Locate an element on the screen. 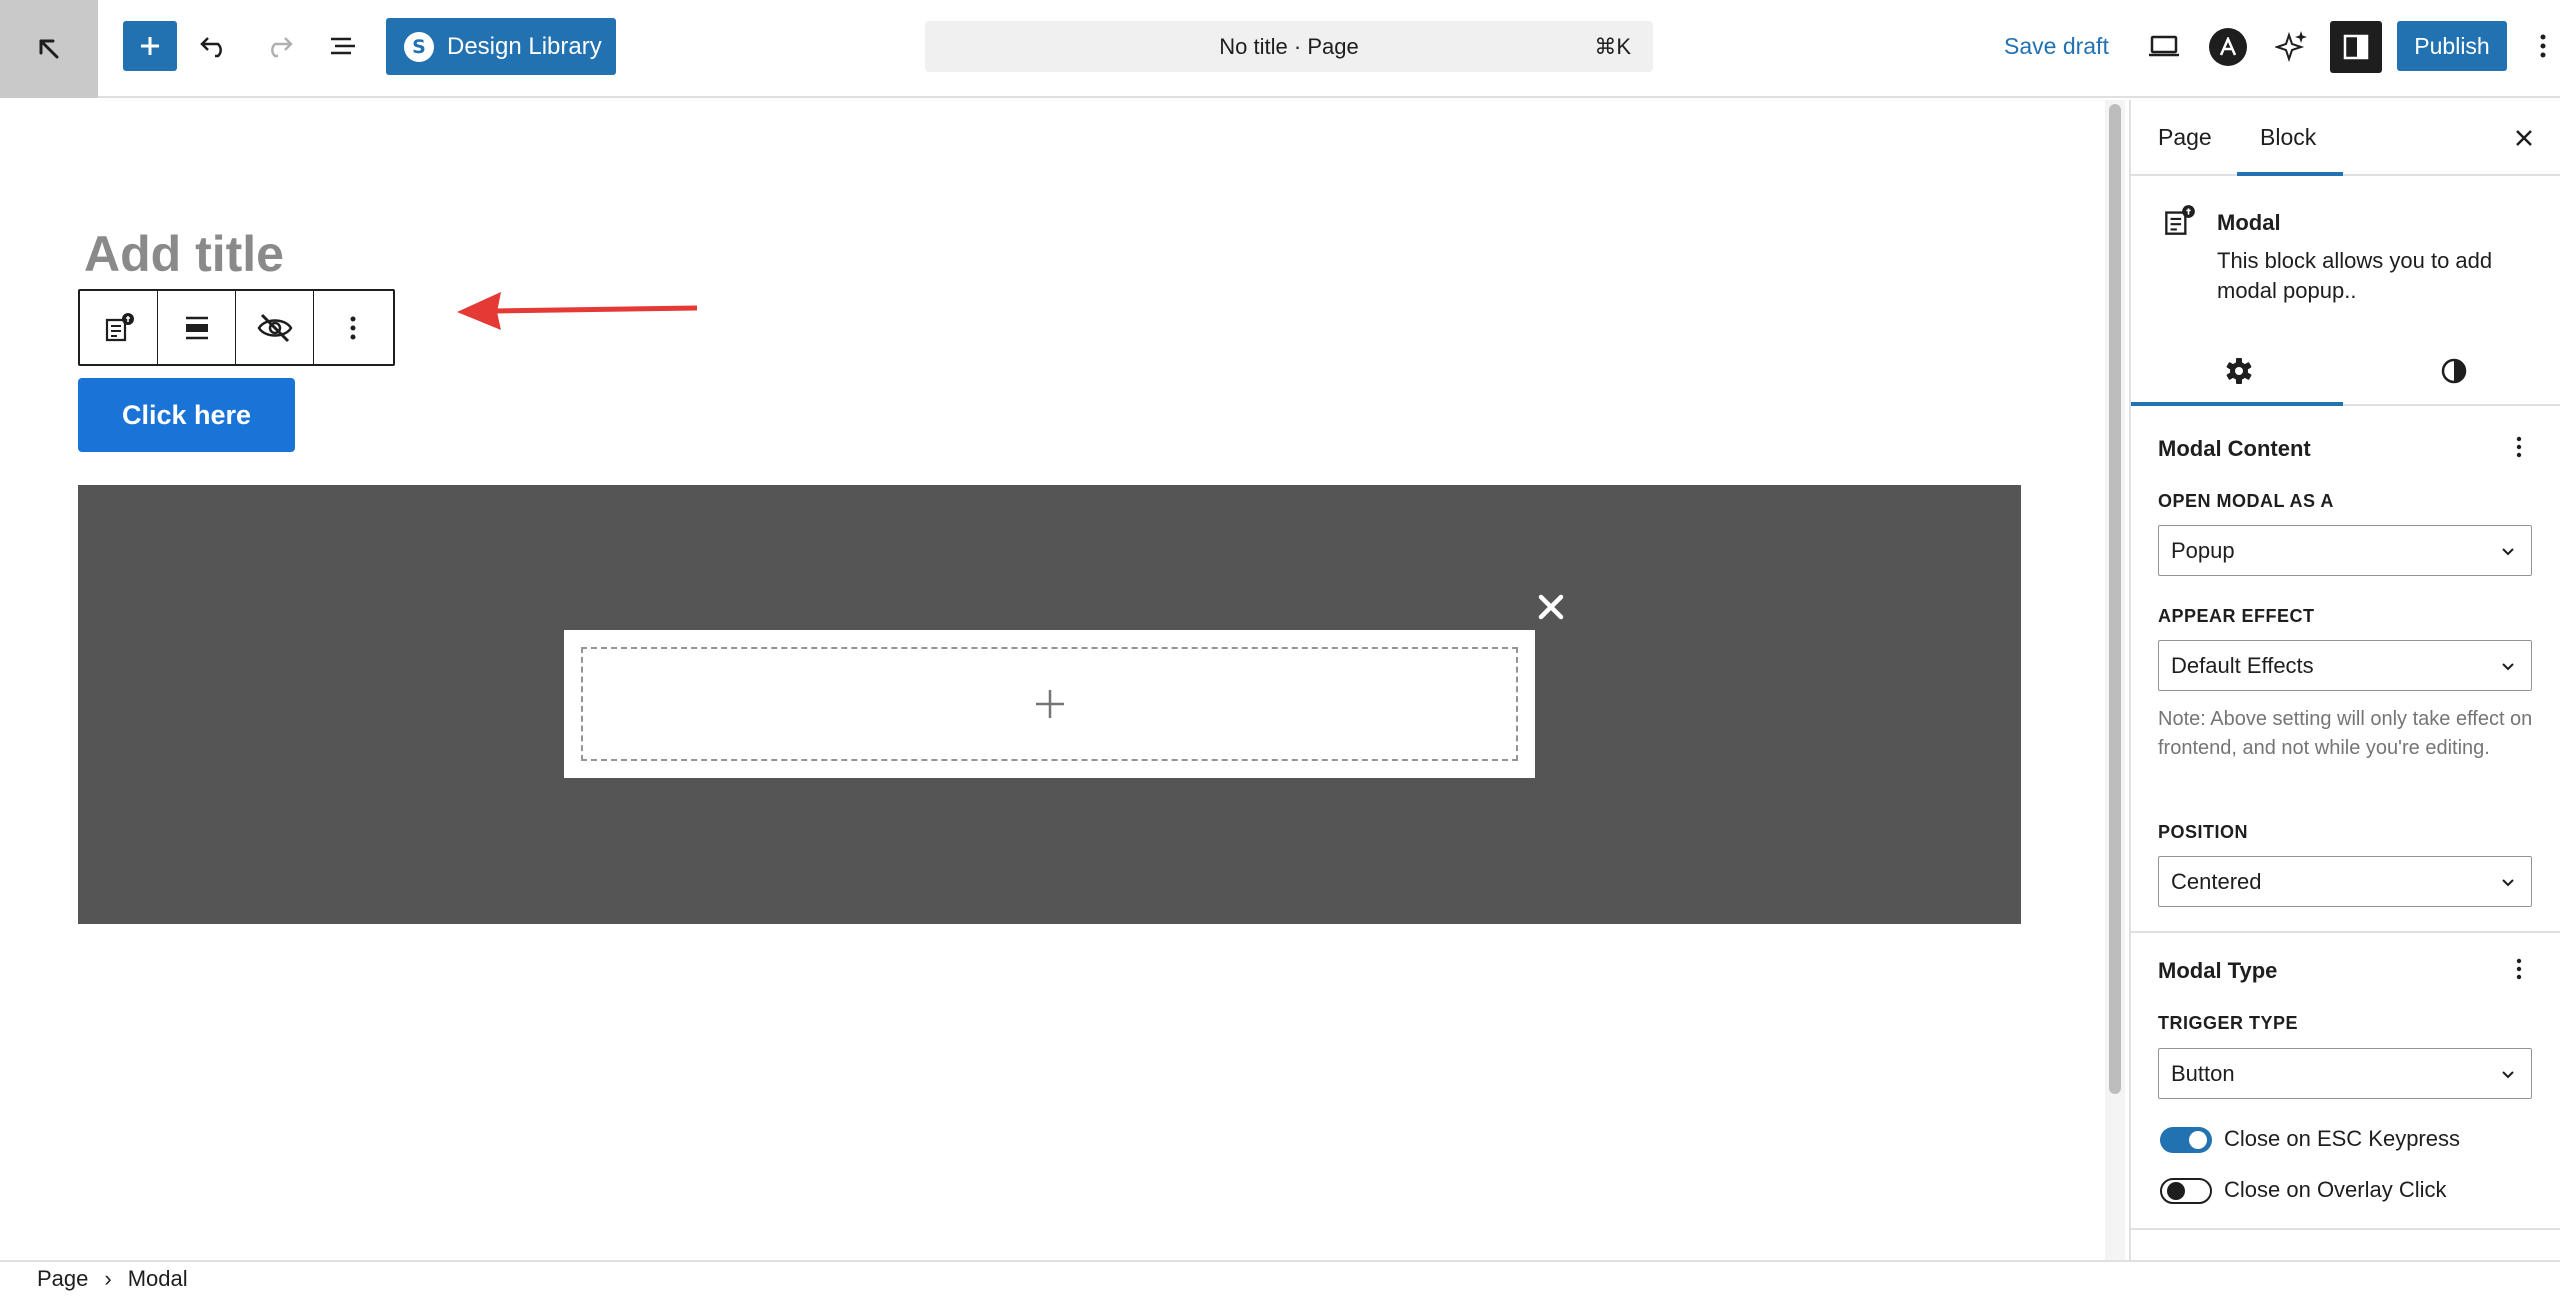 Image resolution: width=2560 pixels, height=1296 pixels. publish-button: Publish is located at coordinates (2452, 46).